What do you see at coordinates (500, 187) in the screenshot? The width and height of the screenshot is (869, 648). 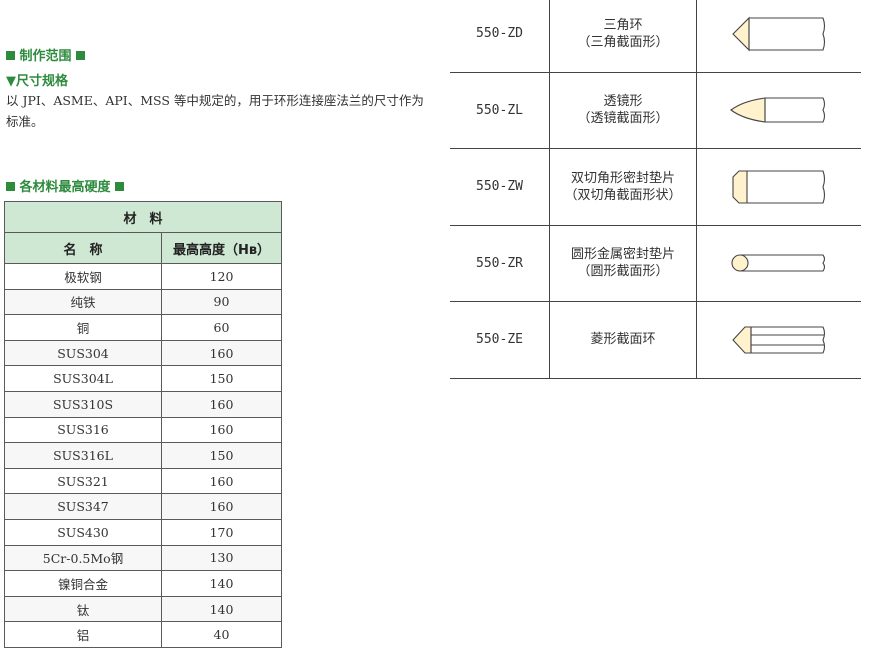 I see `ring-code-cell: 550-ZW` at bounding box center [500, 187].